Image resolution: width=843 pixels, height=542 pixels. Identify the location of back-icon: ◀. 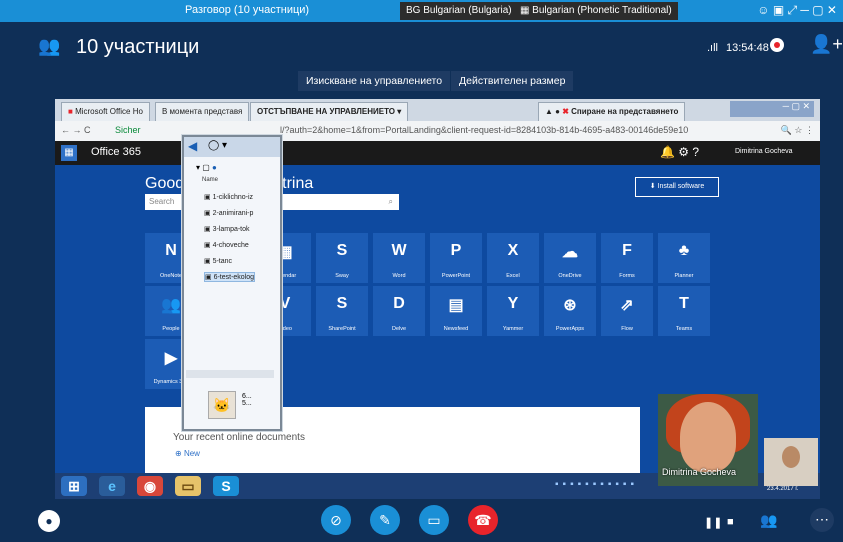
(192, 146).